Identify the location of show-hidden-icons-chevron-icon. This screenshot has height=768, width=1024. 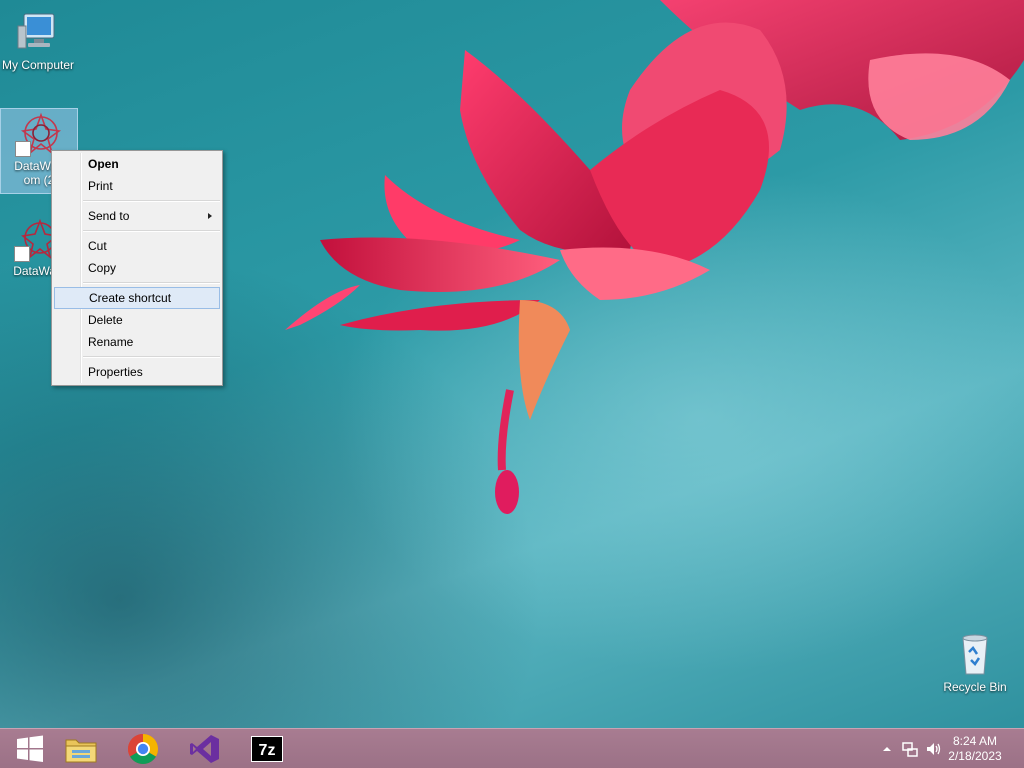
(887, 750).